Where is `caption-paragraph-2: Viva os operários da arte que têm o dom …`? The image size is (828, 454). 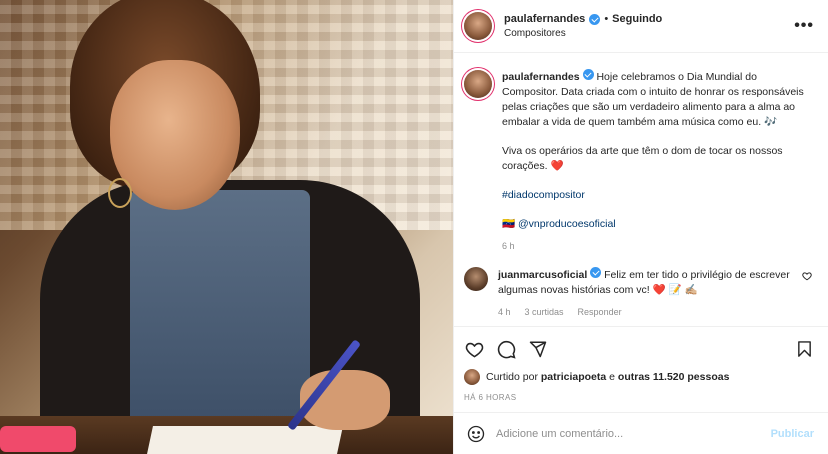
caption-paragraph-2: Viva os operários da arte que têm o dom … is located at coordinates (642, 158).